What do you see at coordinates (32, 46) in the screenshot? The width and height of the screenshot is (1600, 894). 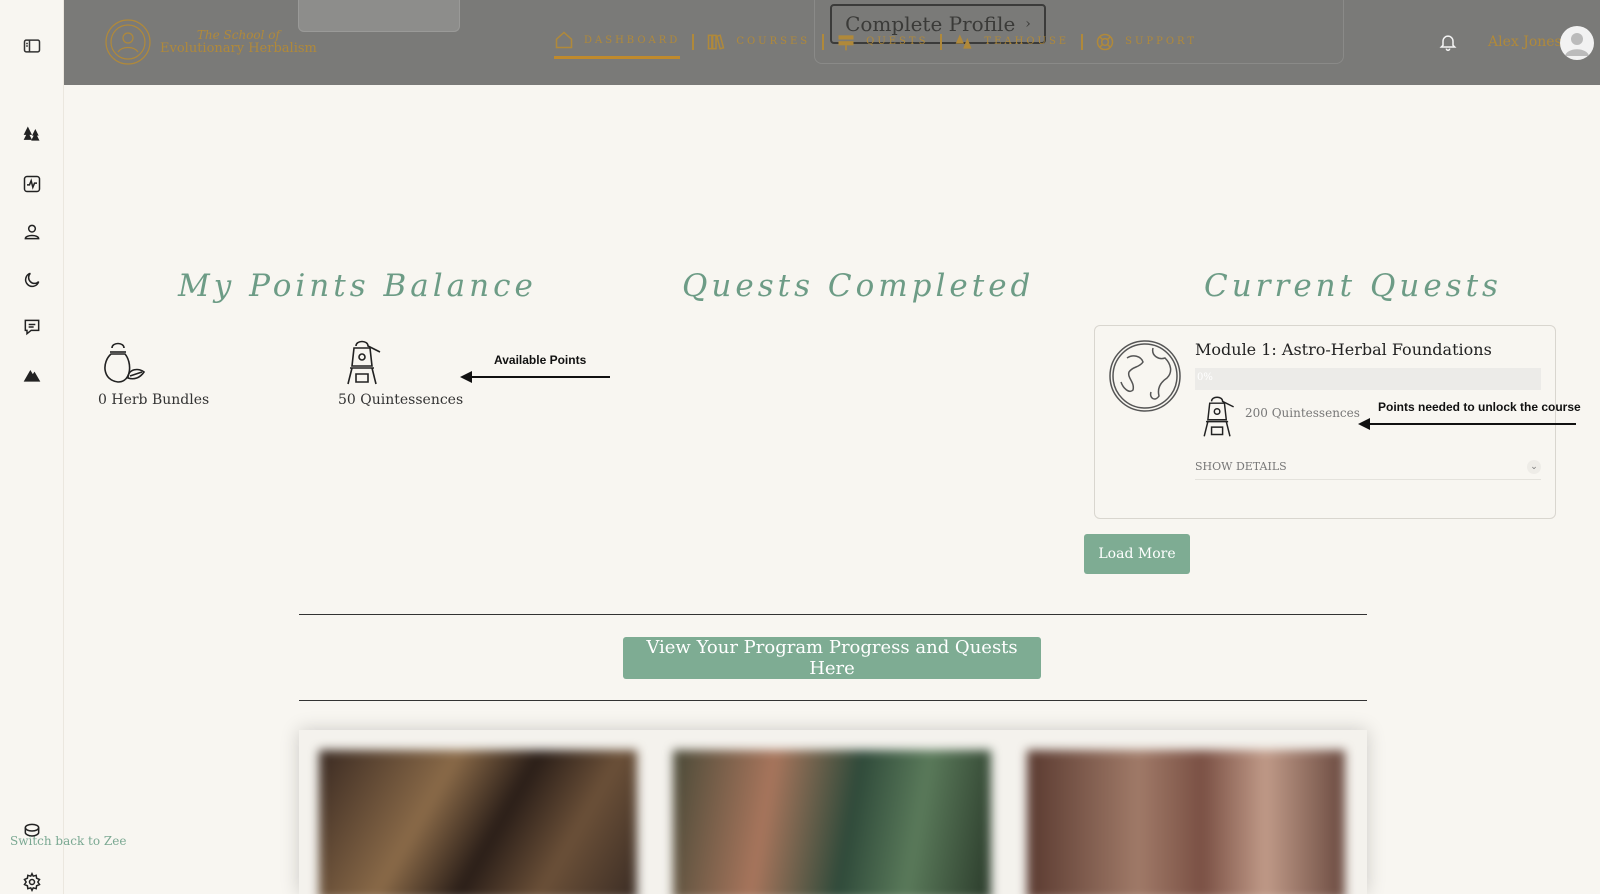 I see `sidebar-toggle-icon` at bounding box center [32, 46].